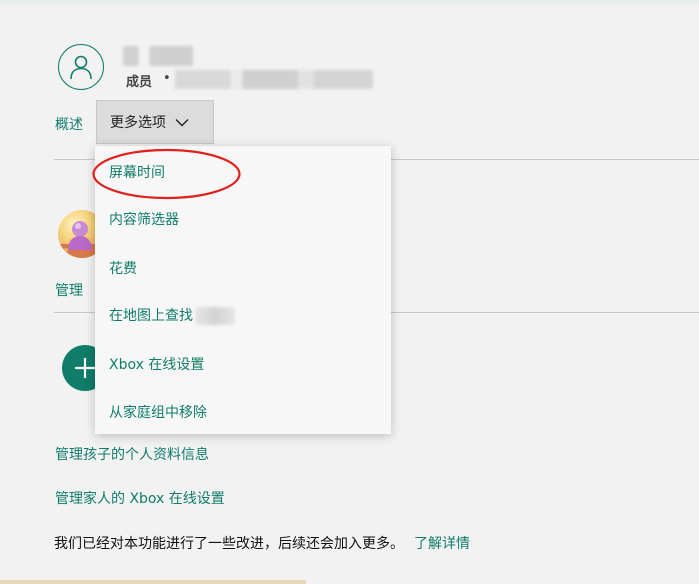  I want to click on member-avatar, so click(81, 67).